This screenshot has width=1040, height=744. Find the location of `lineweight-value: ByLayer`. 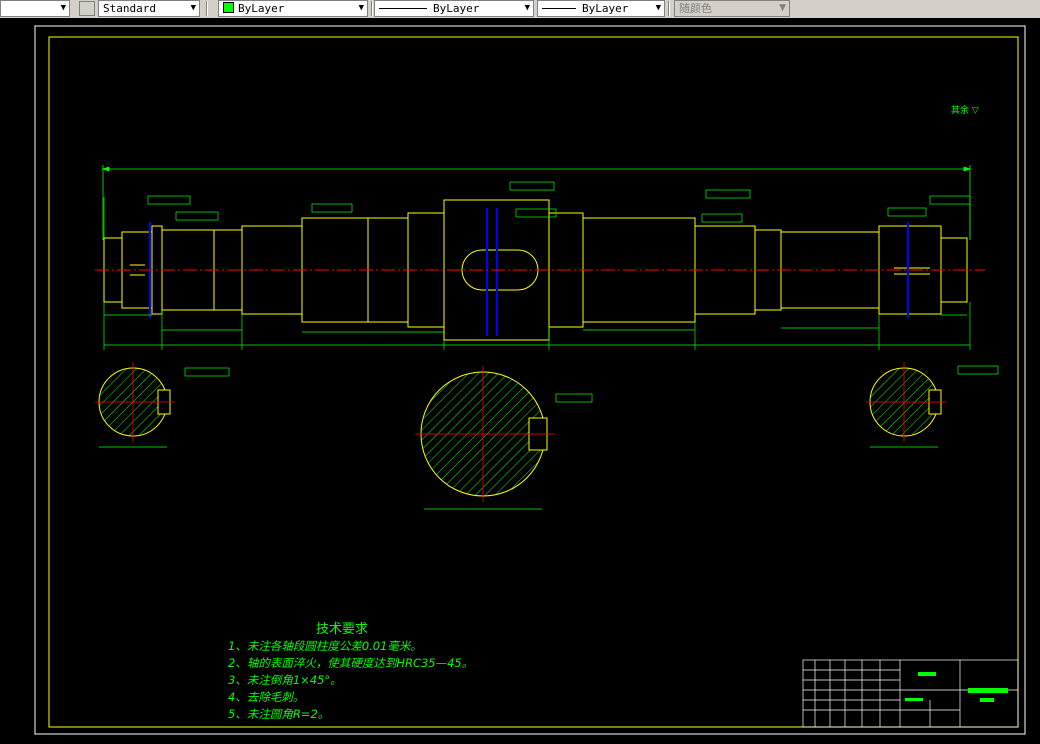

lineweight-value: ByLayer is located at coordinates (605, 8).